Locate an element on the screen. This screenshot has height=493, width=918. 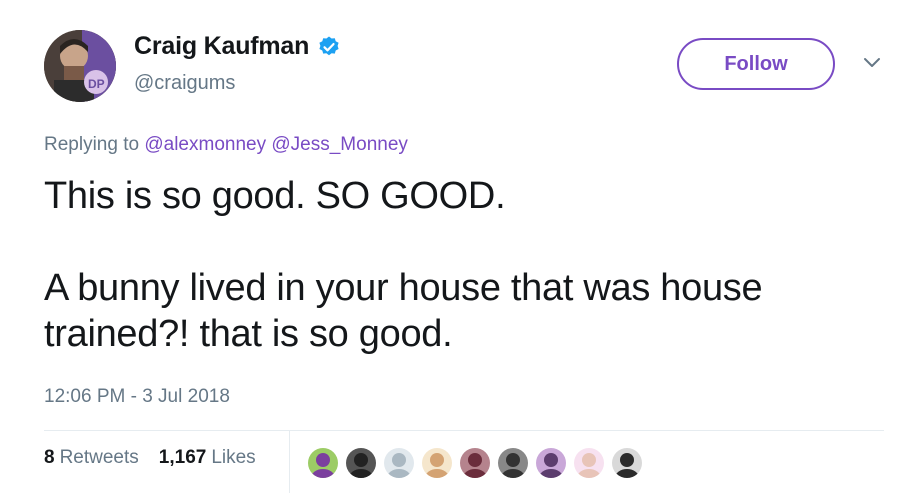
reply-prefix: Replying to is located at coordinates (92, 144).